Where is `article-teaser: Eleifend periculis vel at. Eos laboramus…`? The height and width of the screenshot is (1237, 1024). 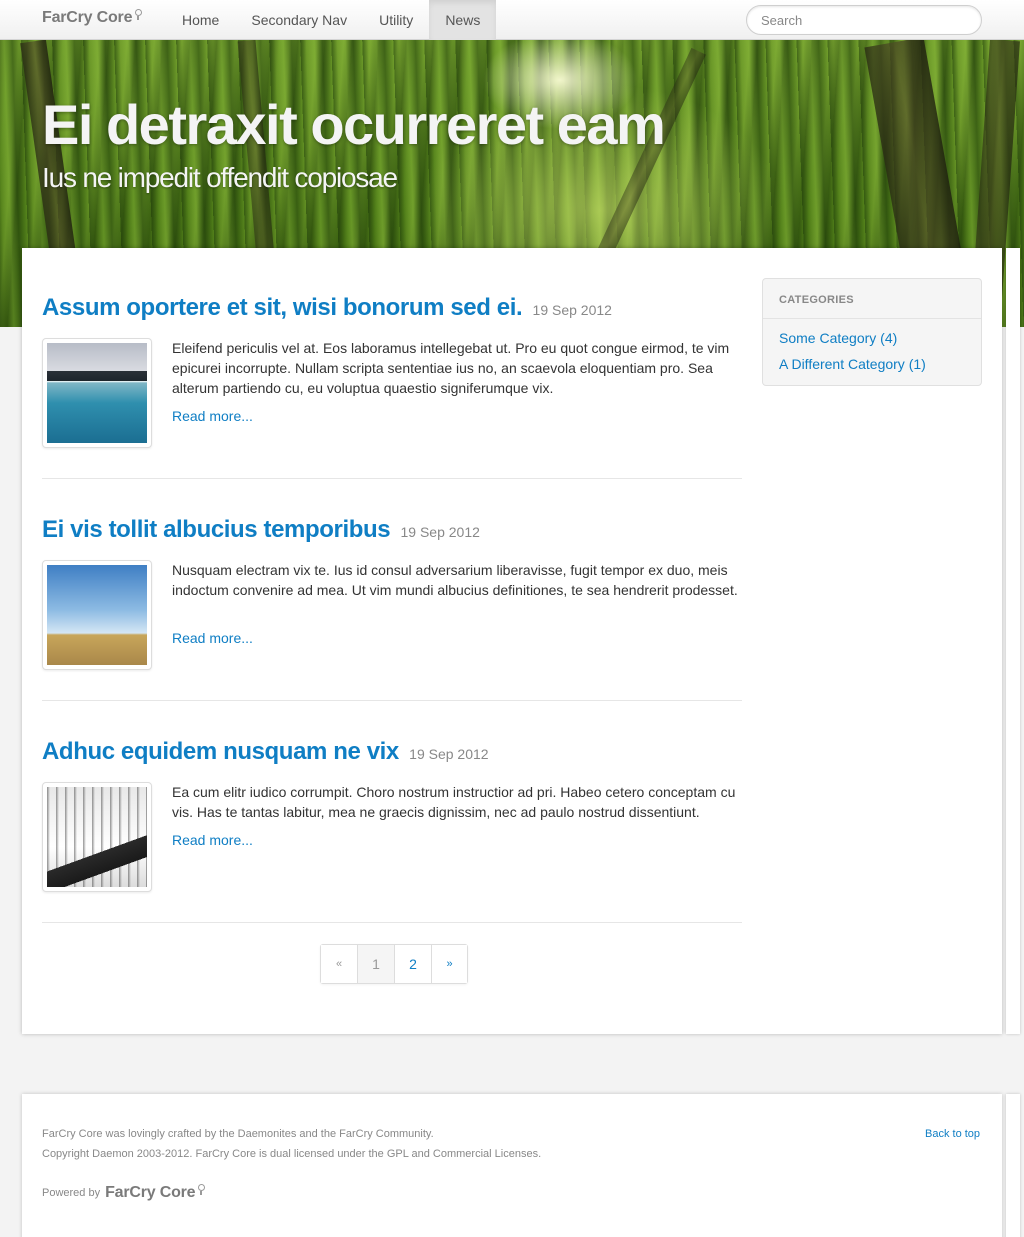
article-teaser: Eleifend periculis vel at. Eos laboramus… is located at coordinates (451, 368).